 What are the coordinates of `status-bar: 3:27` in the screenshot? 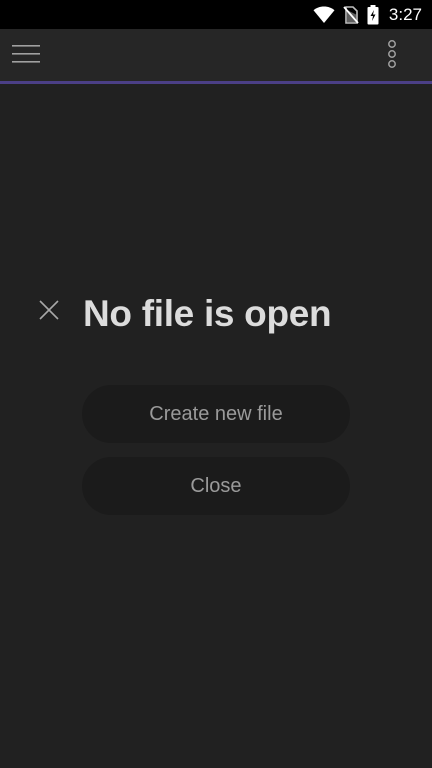 It's located at (216, 14).